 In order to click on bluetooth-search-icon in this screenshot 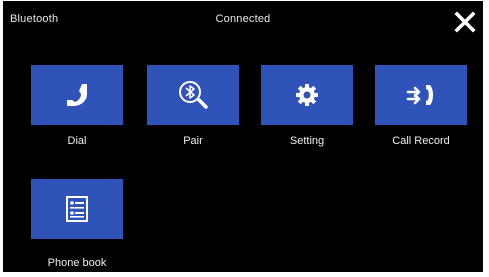, I will do `click(193, 95)`.